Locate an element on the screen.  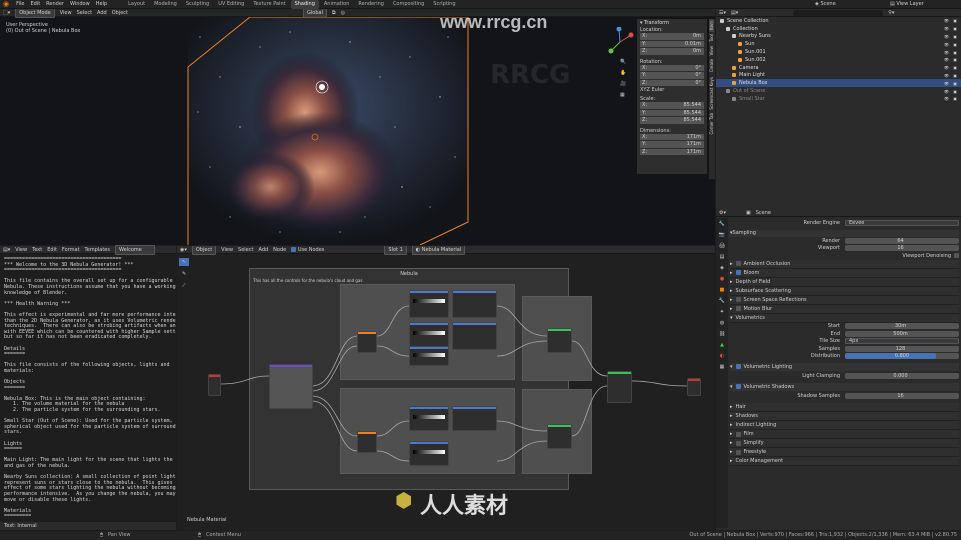
material-output-node is located at coordinates (694, 387).